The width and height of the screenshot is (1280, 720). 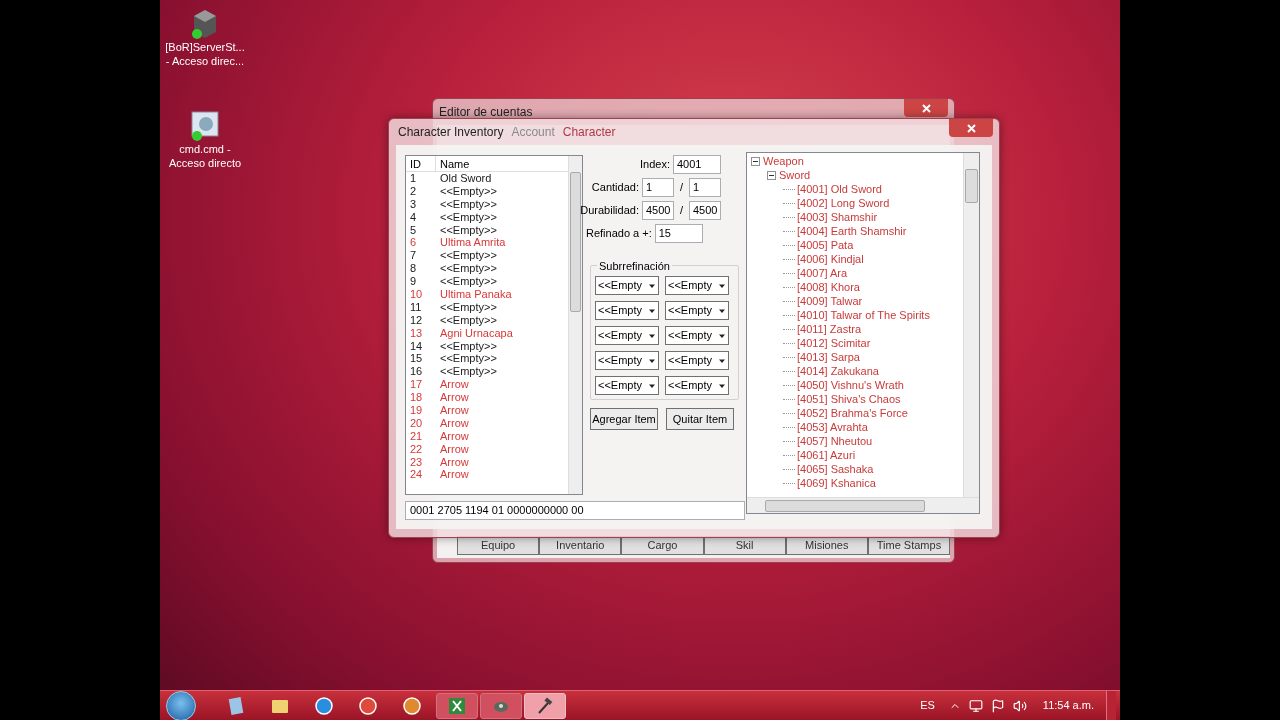 I want to click on tree-item: [4051] Shiva's Chaos, so click(x=849, y=399).